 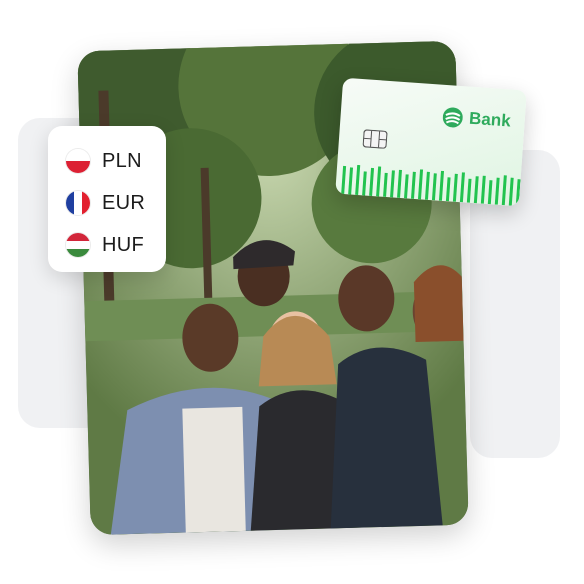 What do you see at coordinates (453, 117) in the screenshot?
I see `bank-logo-icon` at bounding box center [453, 117].